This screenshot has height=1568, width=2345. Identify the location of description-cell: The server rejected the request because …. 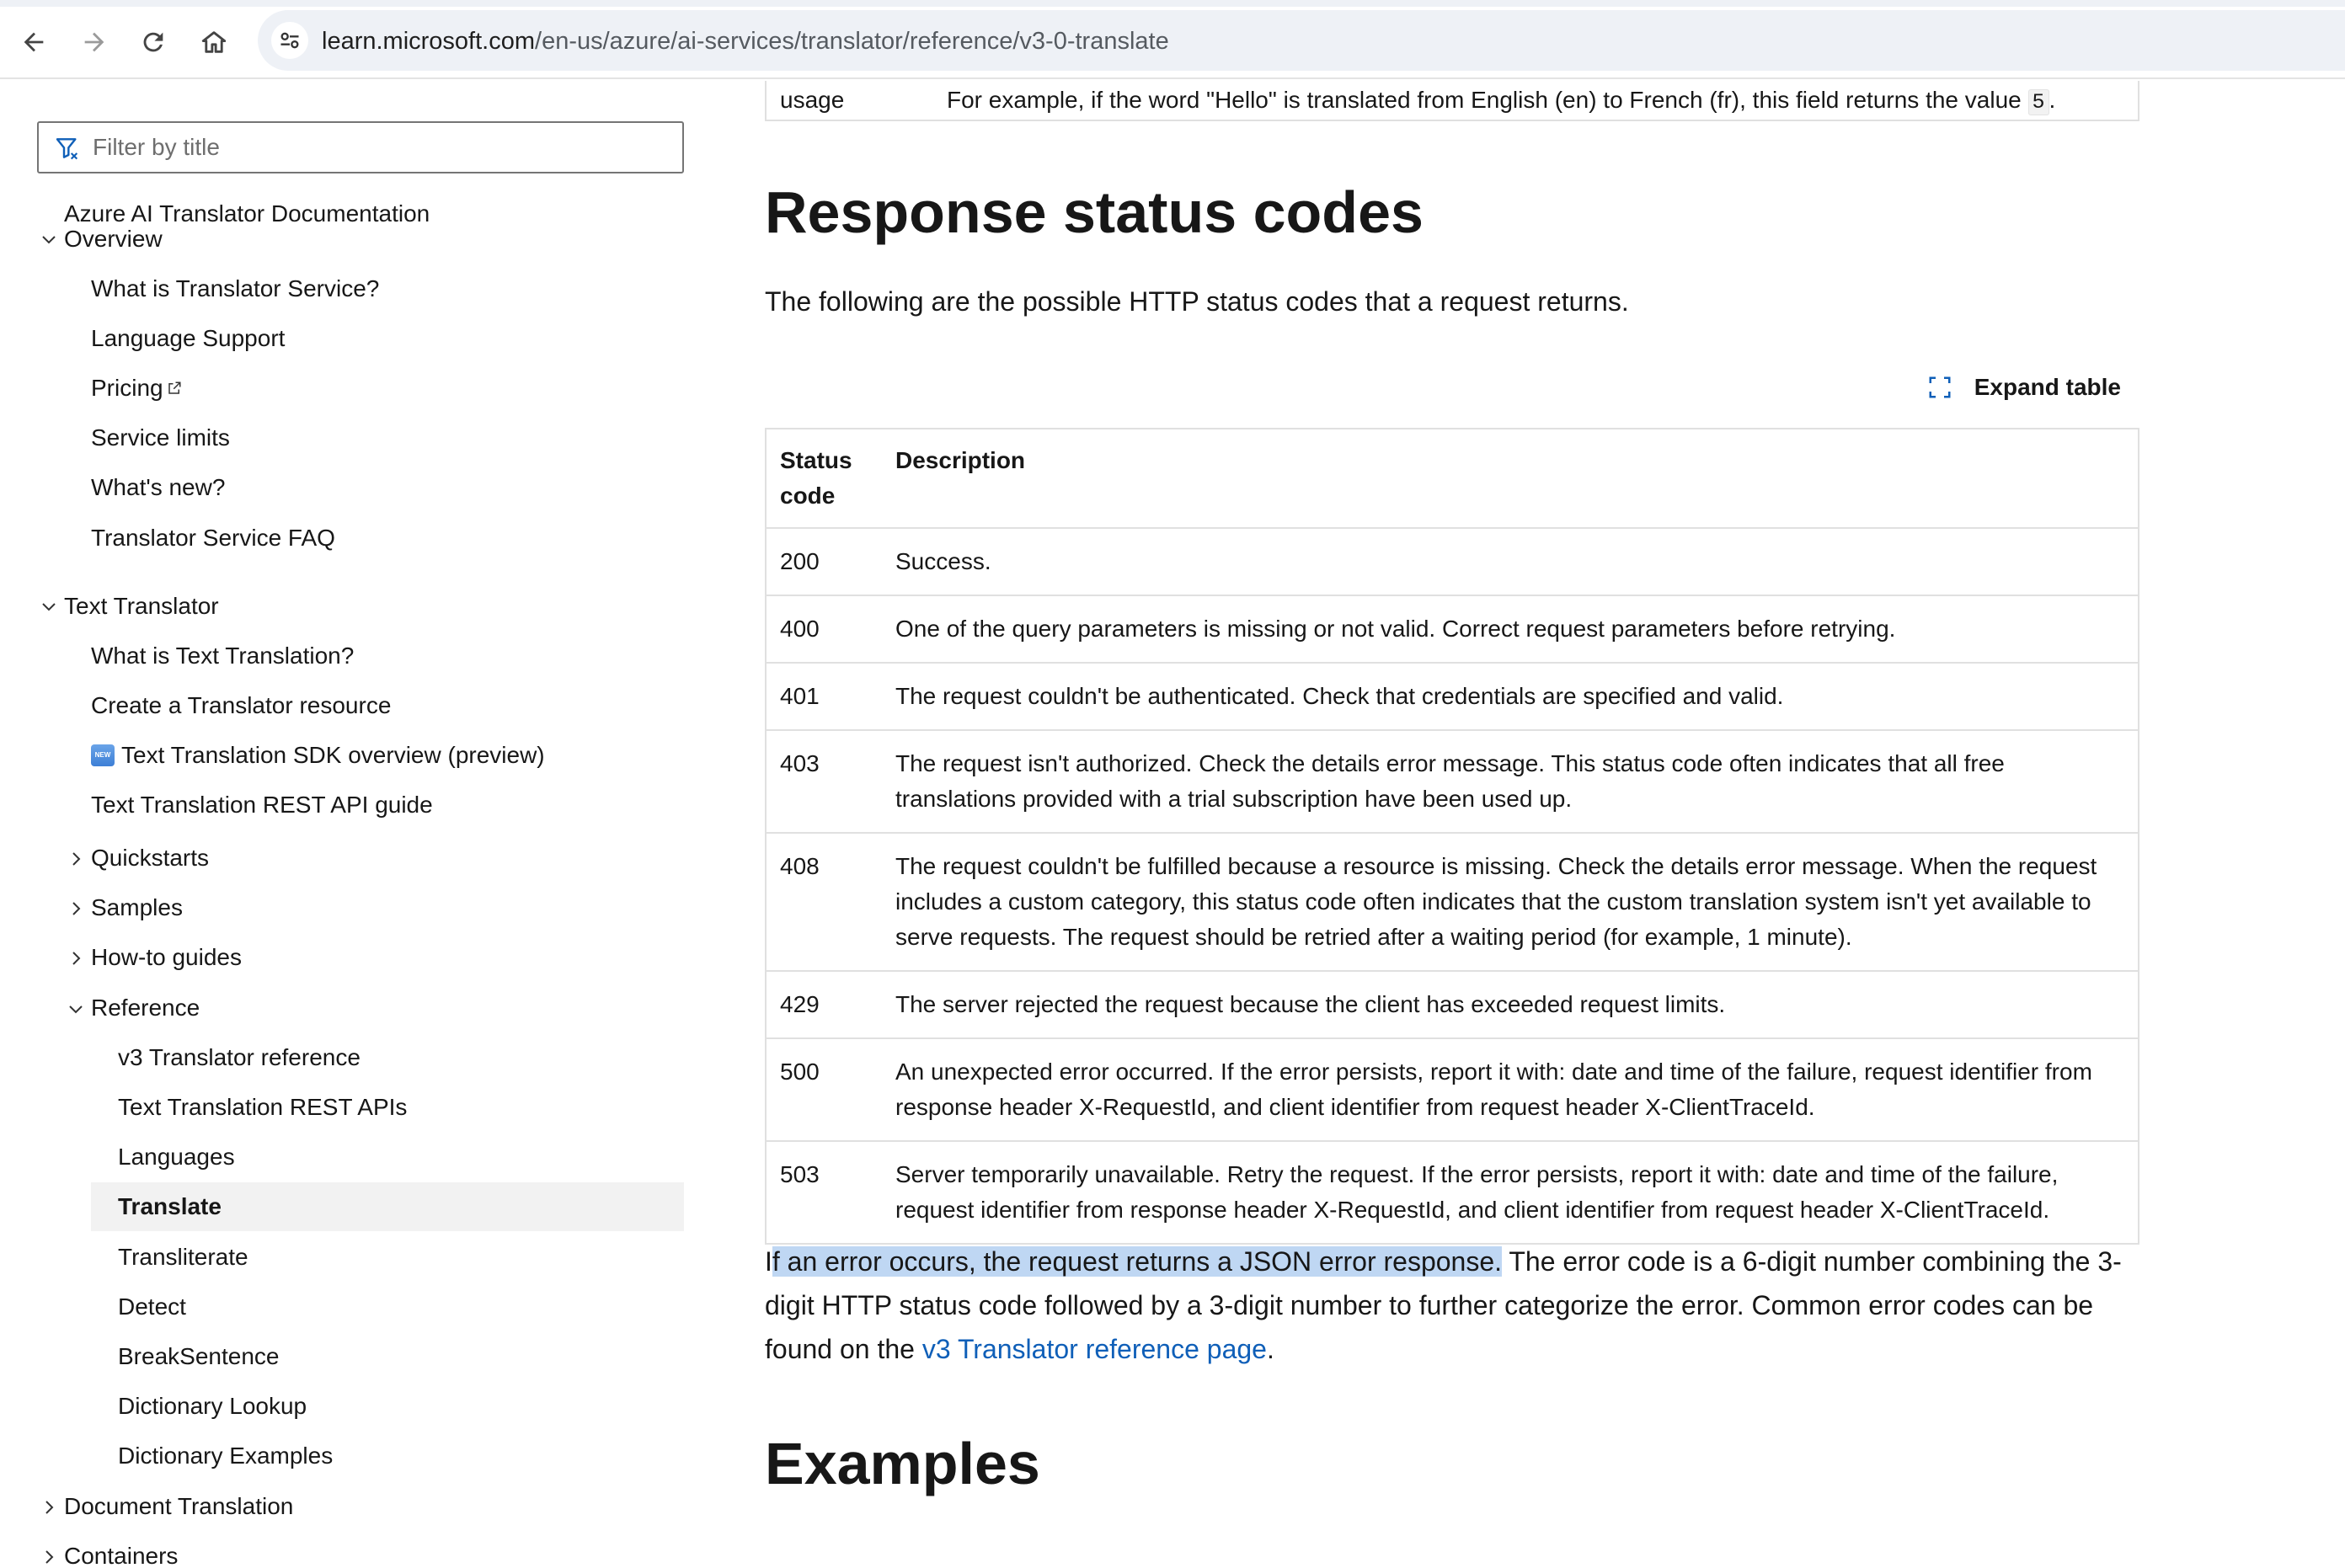
(1511, 1005).